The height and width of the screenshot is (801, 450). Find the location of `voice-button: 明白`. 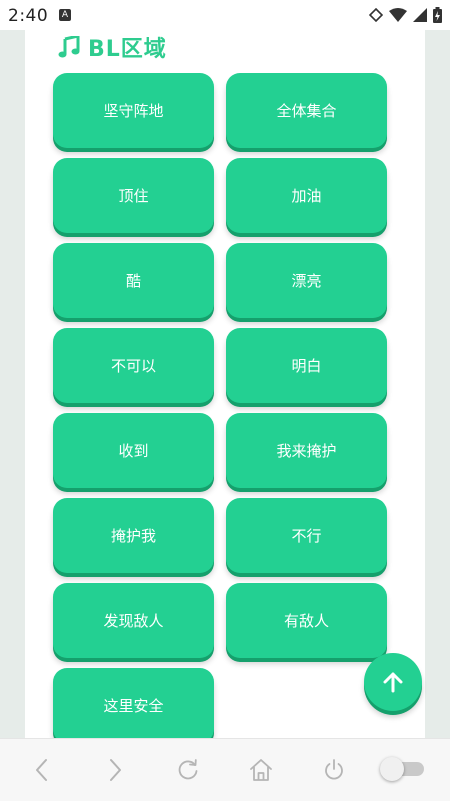

voice-button: 明白 is located at coordinates (306, 365).